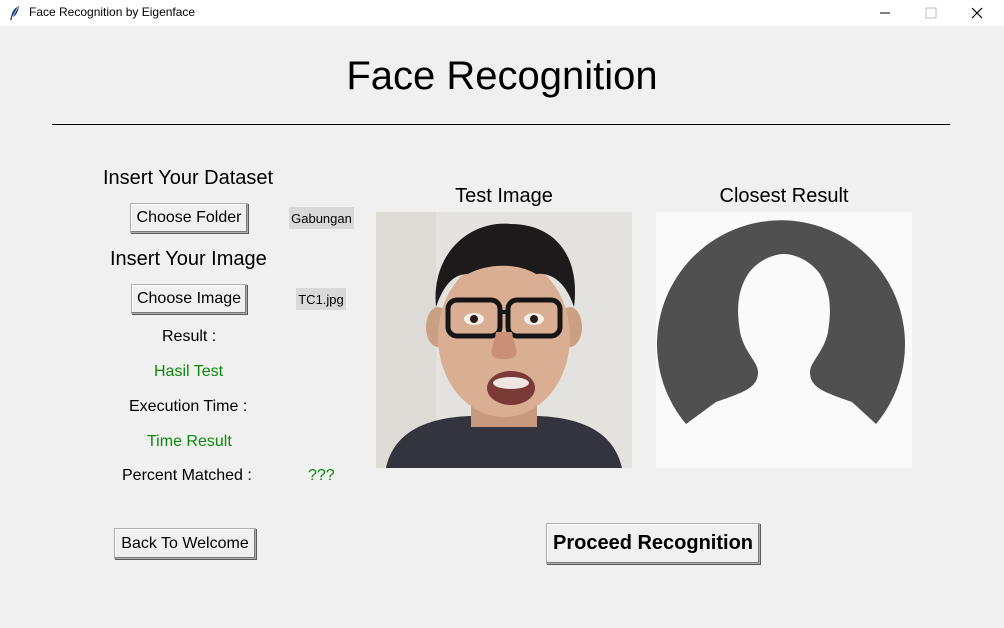  I want to click on page-title: Face Recognition, so click(502, 76).